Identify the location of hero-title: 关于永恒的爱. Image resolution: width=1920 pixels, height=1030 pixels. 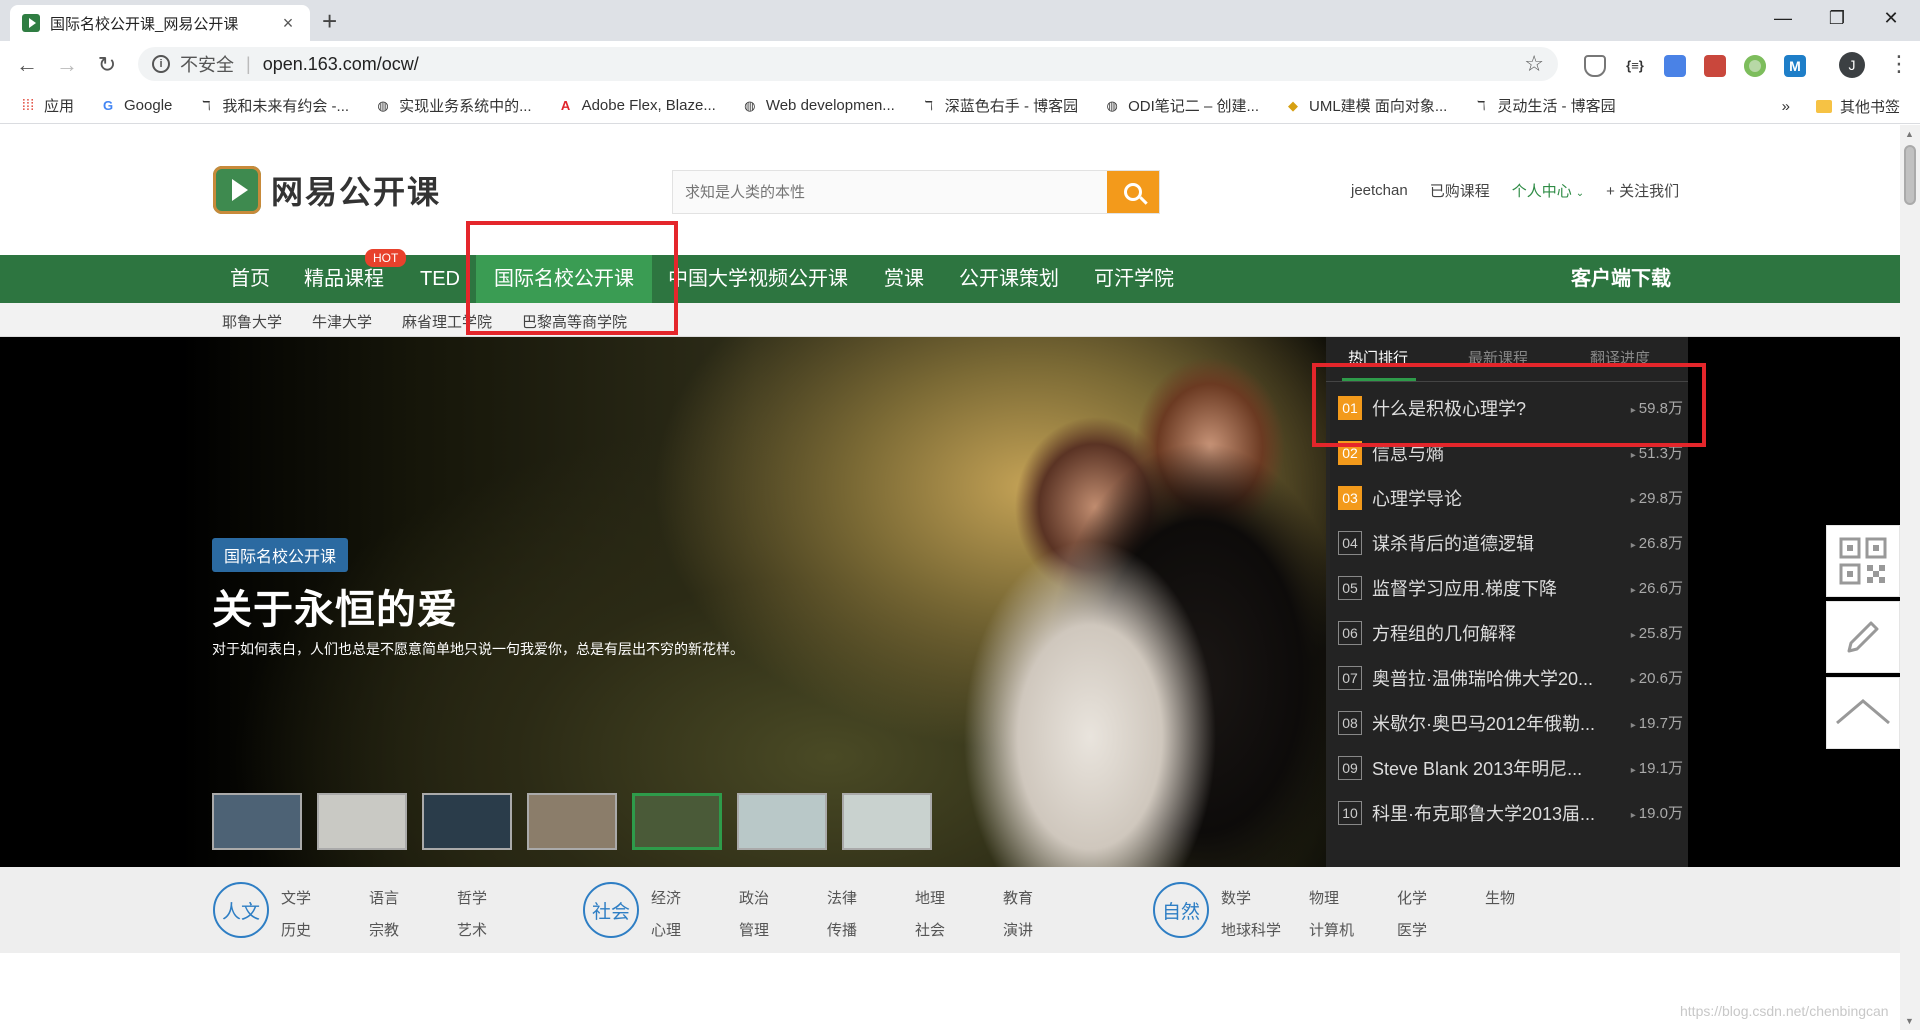
(335, 606).